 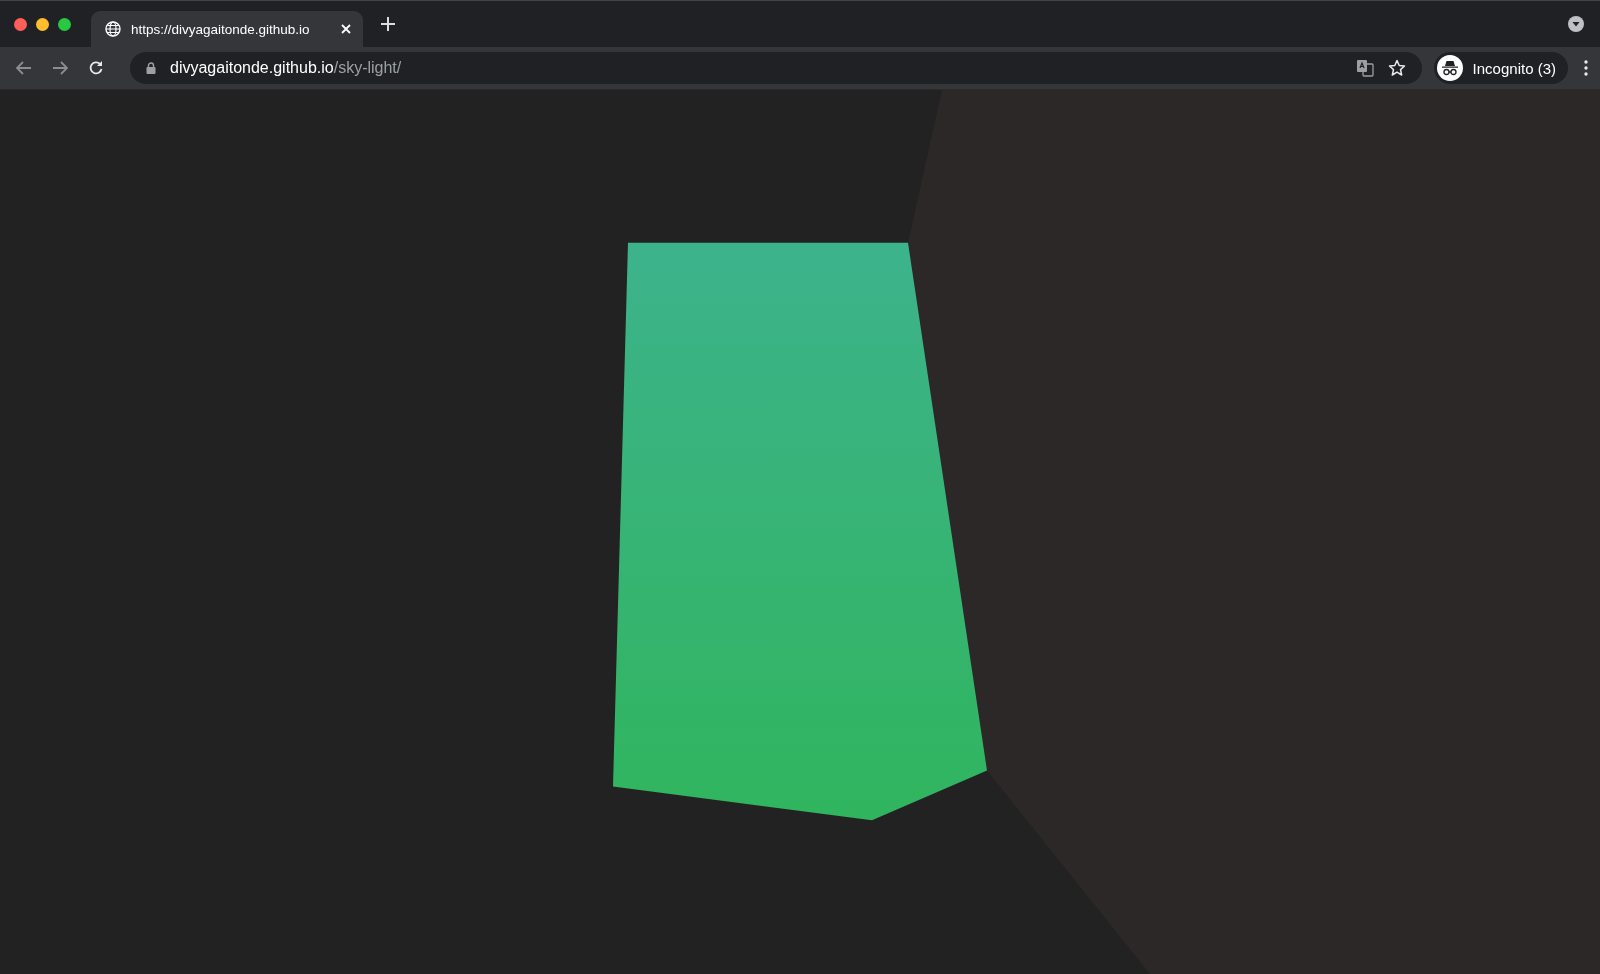 I want to click on incognito-profile-button: Incognito (3), so click(x=1500, y=68).